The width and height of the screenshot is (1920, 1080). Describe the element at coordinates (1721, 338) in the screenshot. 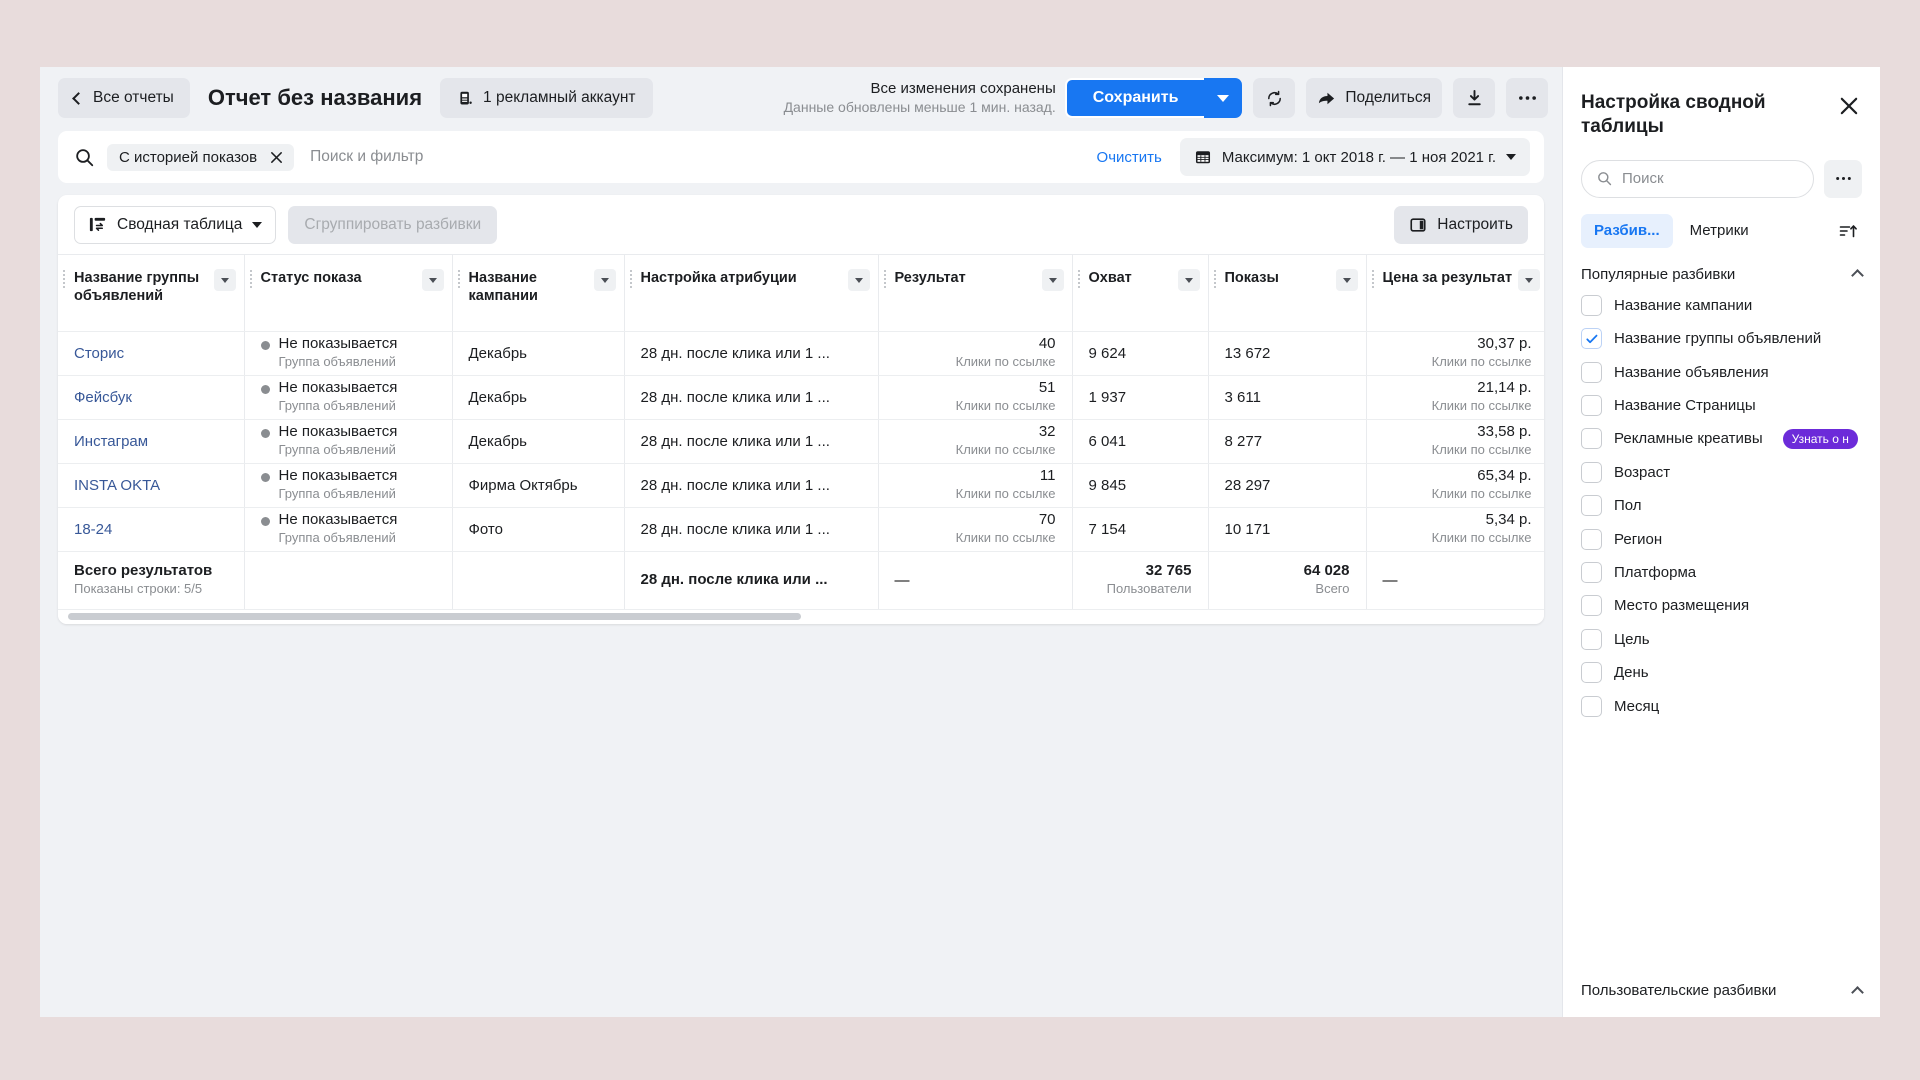

I see `list-item: Название группы объявлений` at that location.